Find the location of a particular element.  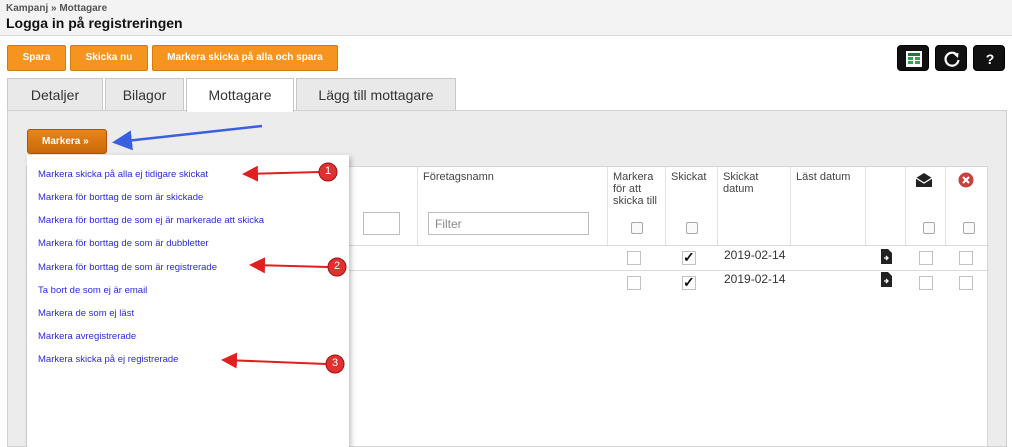

badge-2-label: 2 is located at coordinates (337, 266).